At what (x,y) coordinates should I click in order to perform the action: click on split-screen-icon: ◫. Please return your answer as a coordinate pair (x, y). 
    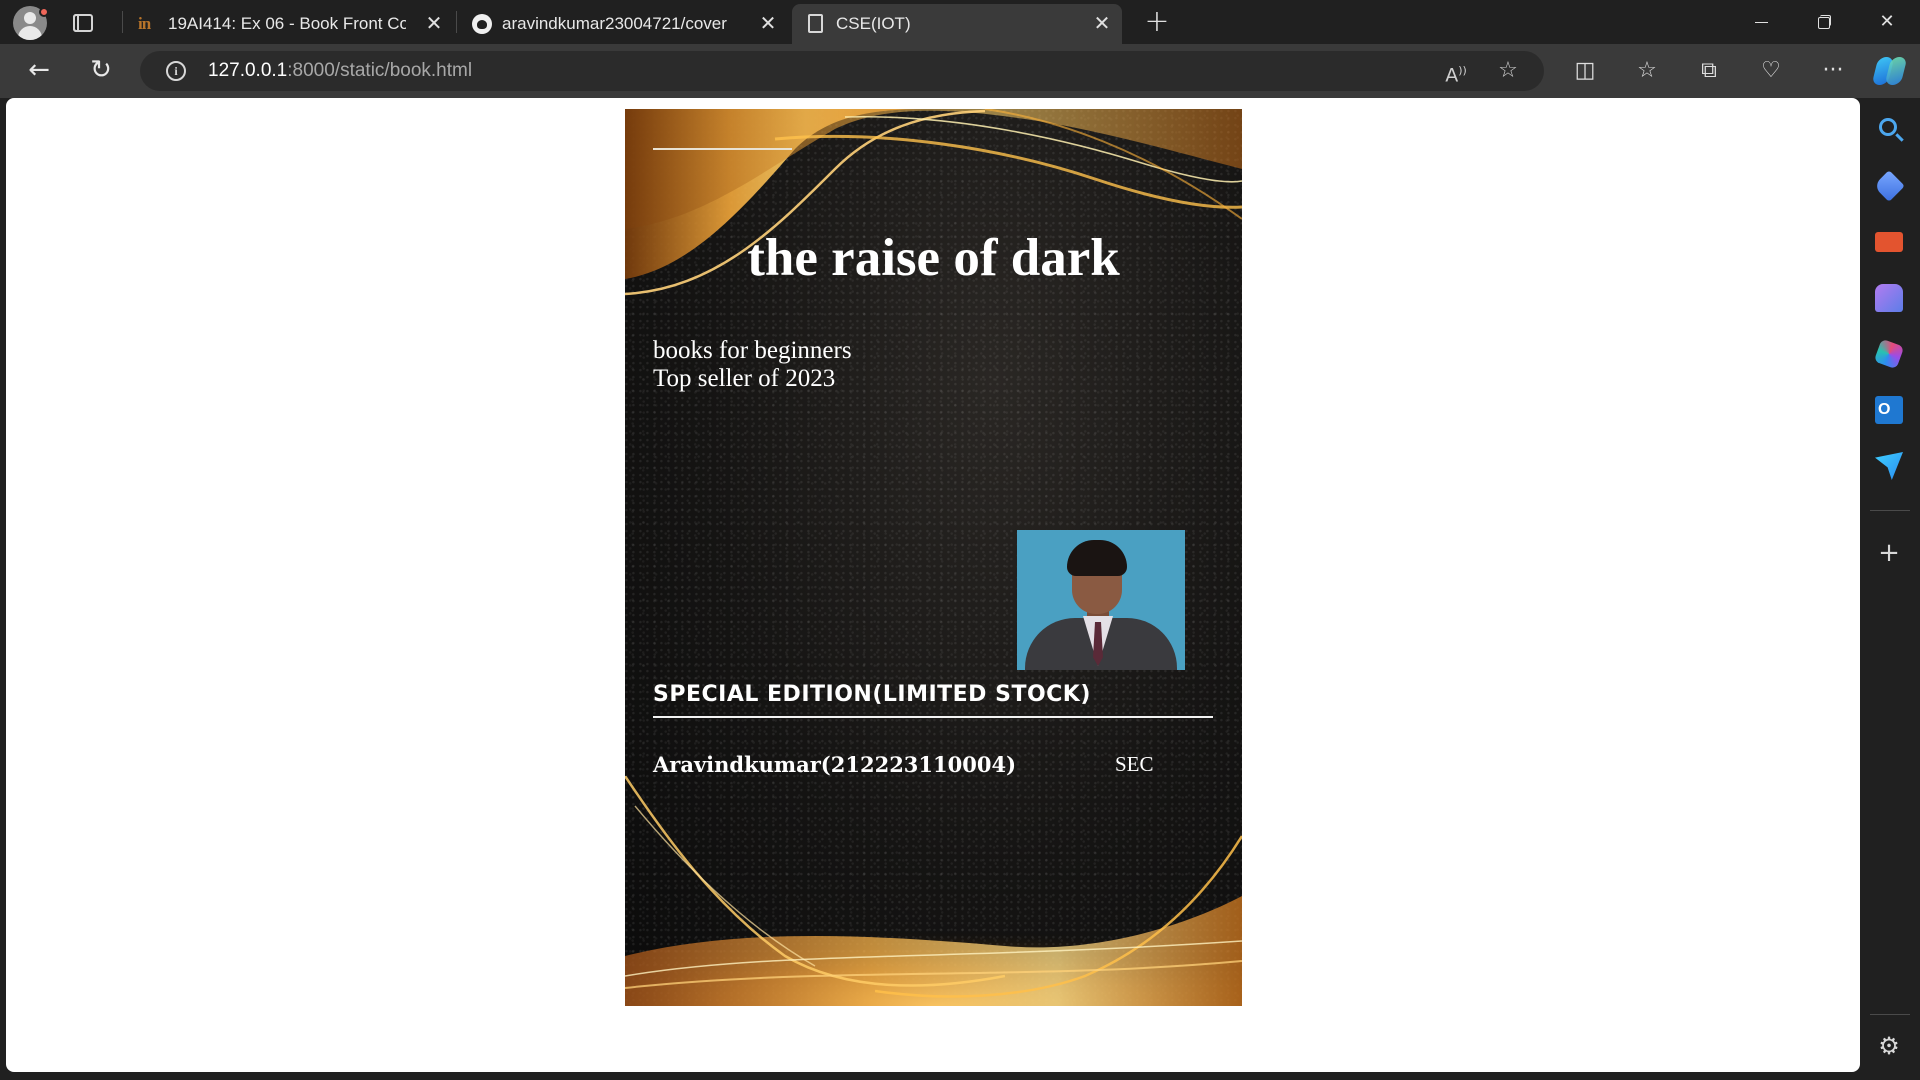
    Looking at the image, I should click on (1585, 71).